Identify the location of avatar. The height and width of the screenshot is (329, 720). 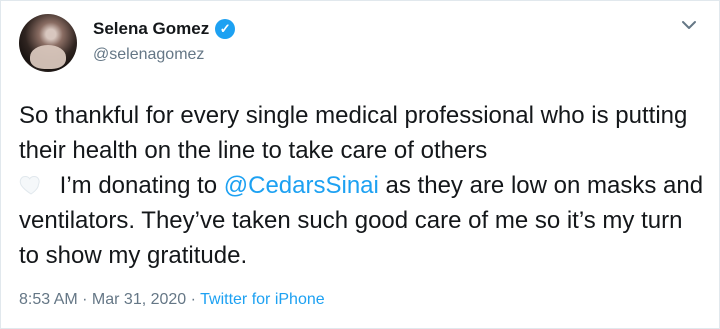
(48, 43).